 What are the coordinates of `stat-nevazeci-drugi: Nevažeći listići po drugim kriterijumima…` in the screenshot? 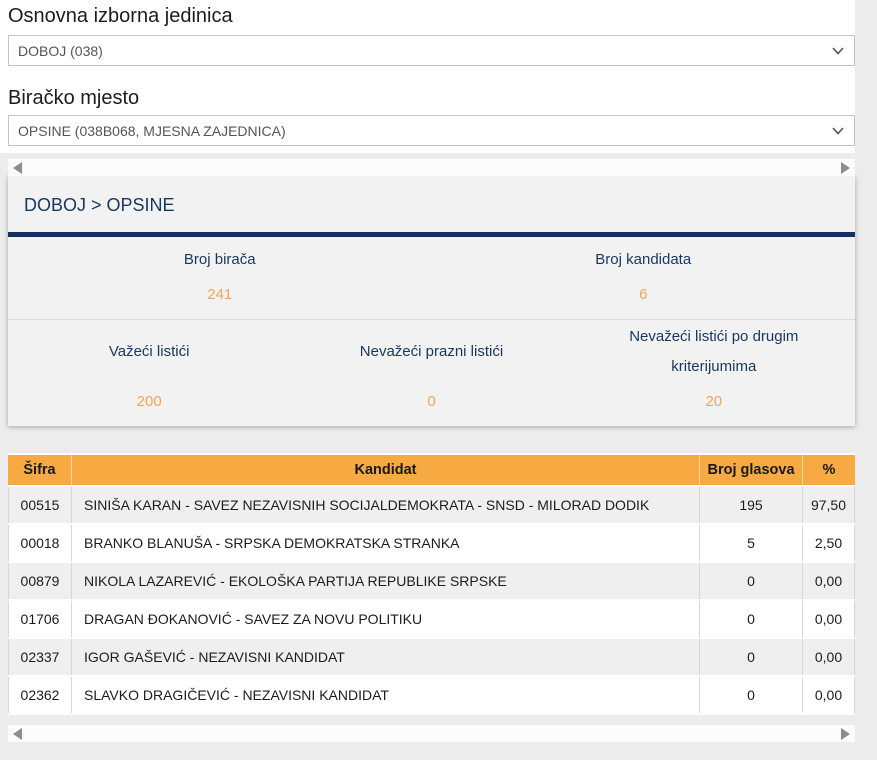 It's located at (714, 366).